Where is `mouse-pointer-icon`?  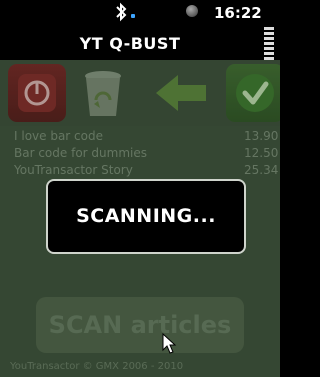 mouse-pointer-icon is located at coordinates (170, 343).